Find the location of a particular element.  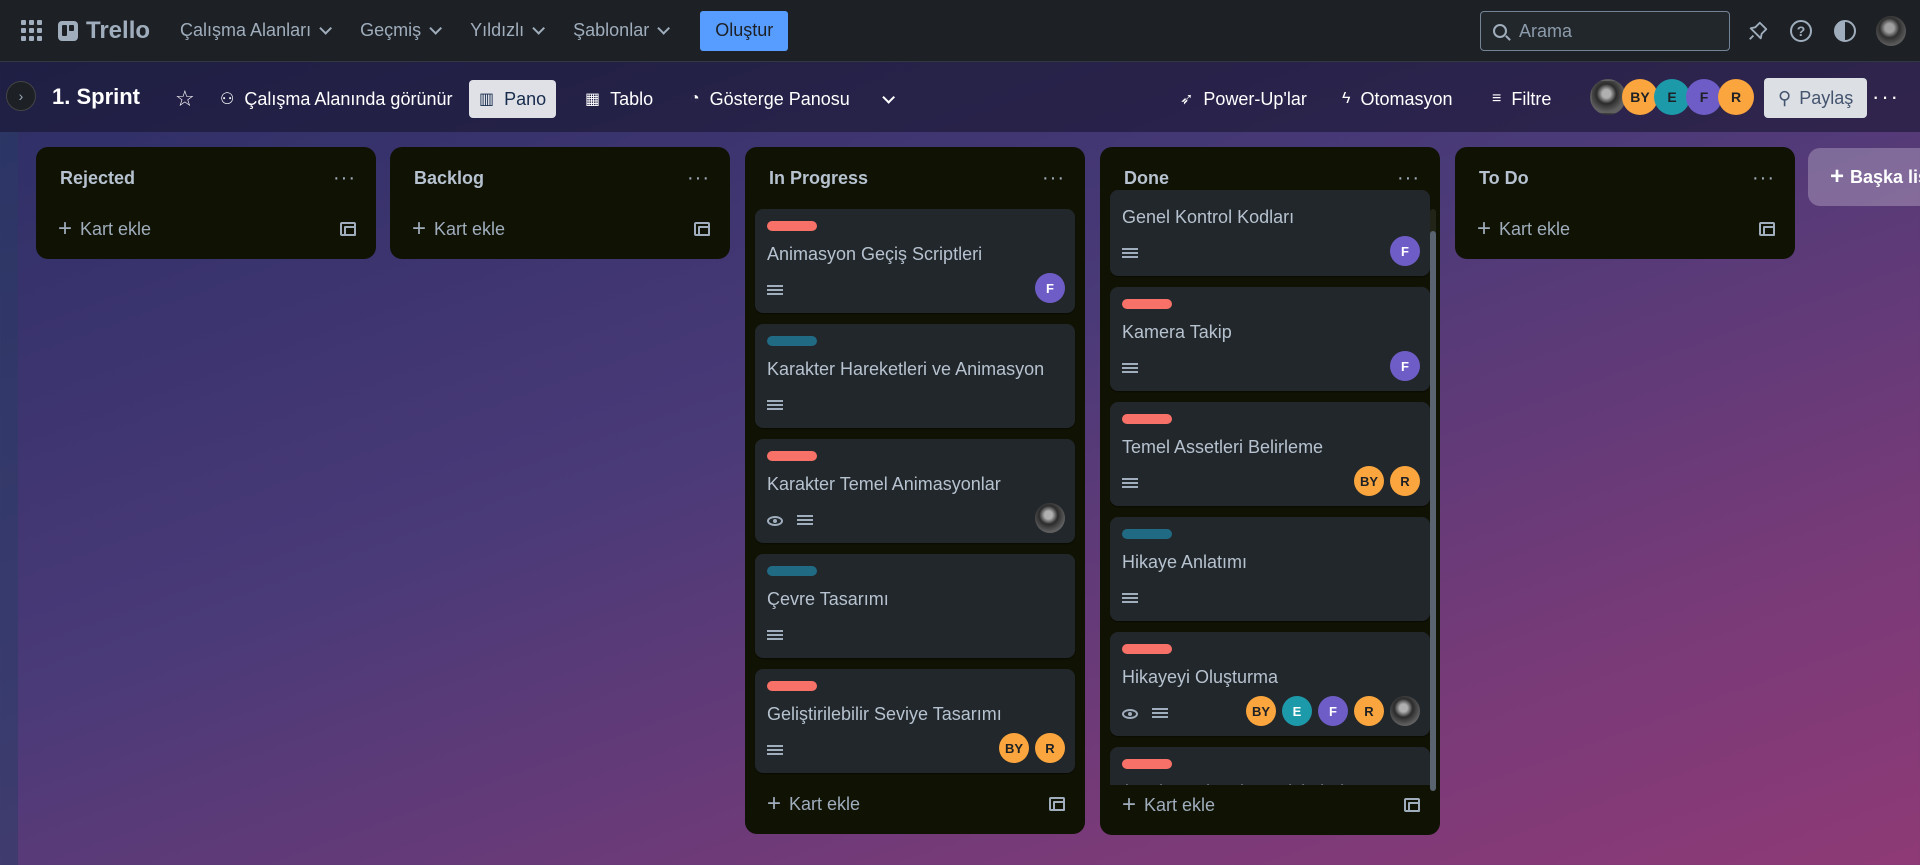

power-ups-label: Power-Up'lar is located at coordinates (1255, 98).